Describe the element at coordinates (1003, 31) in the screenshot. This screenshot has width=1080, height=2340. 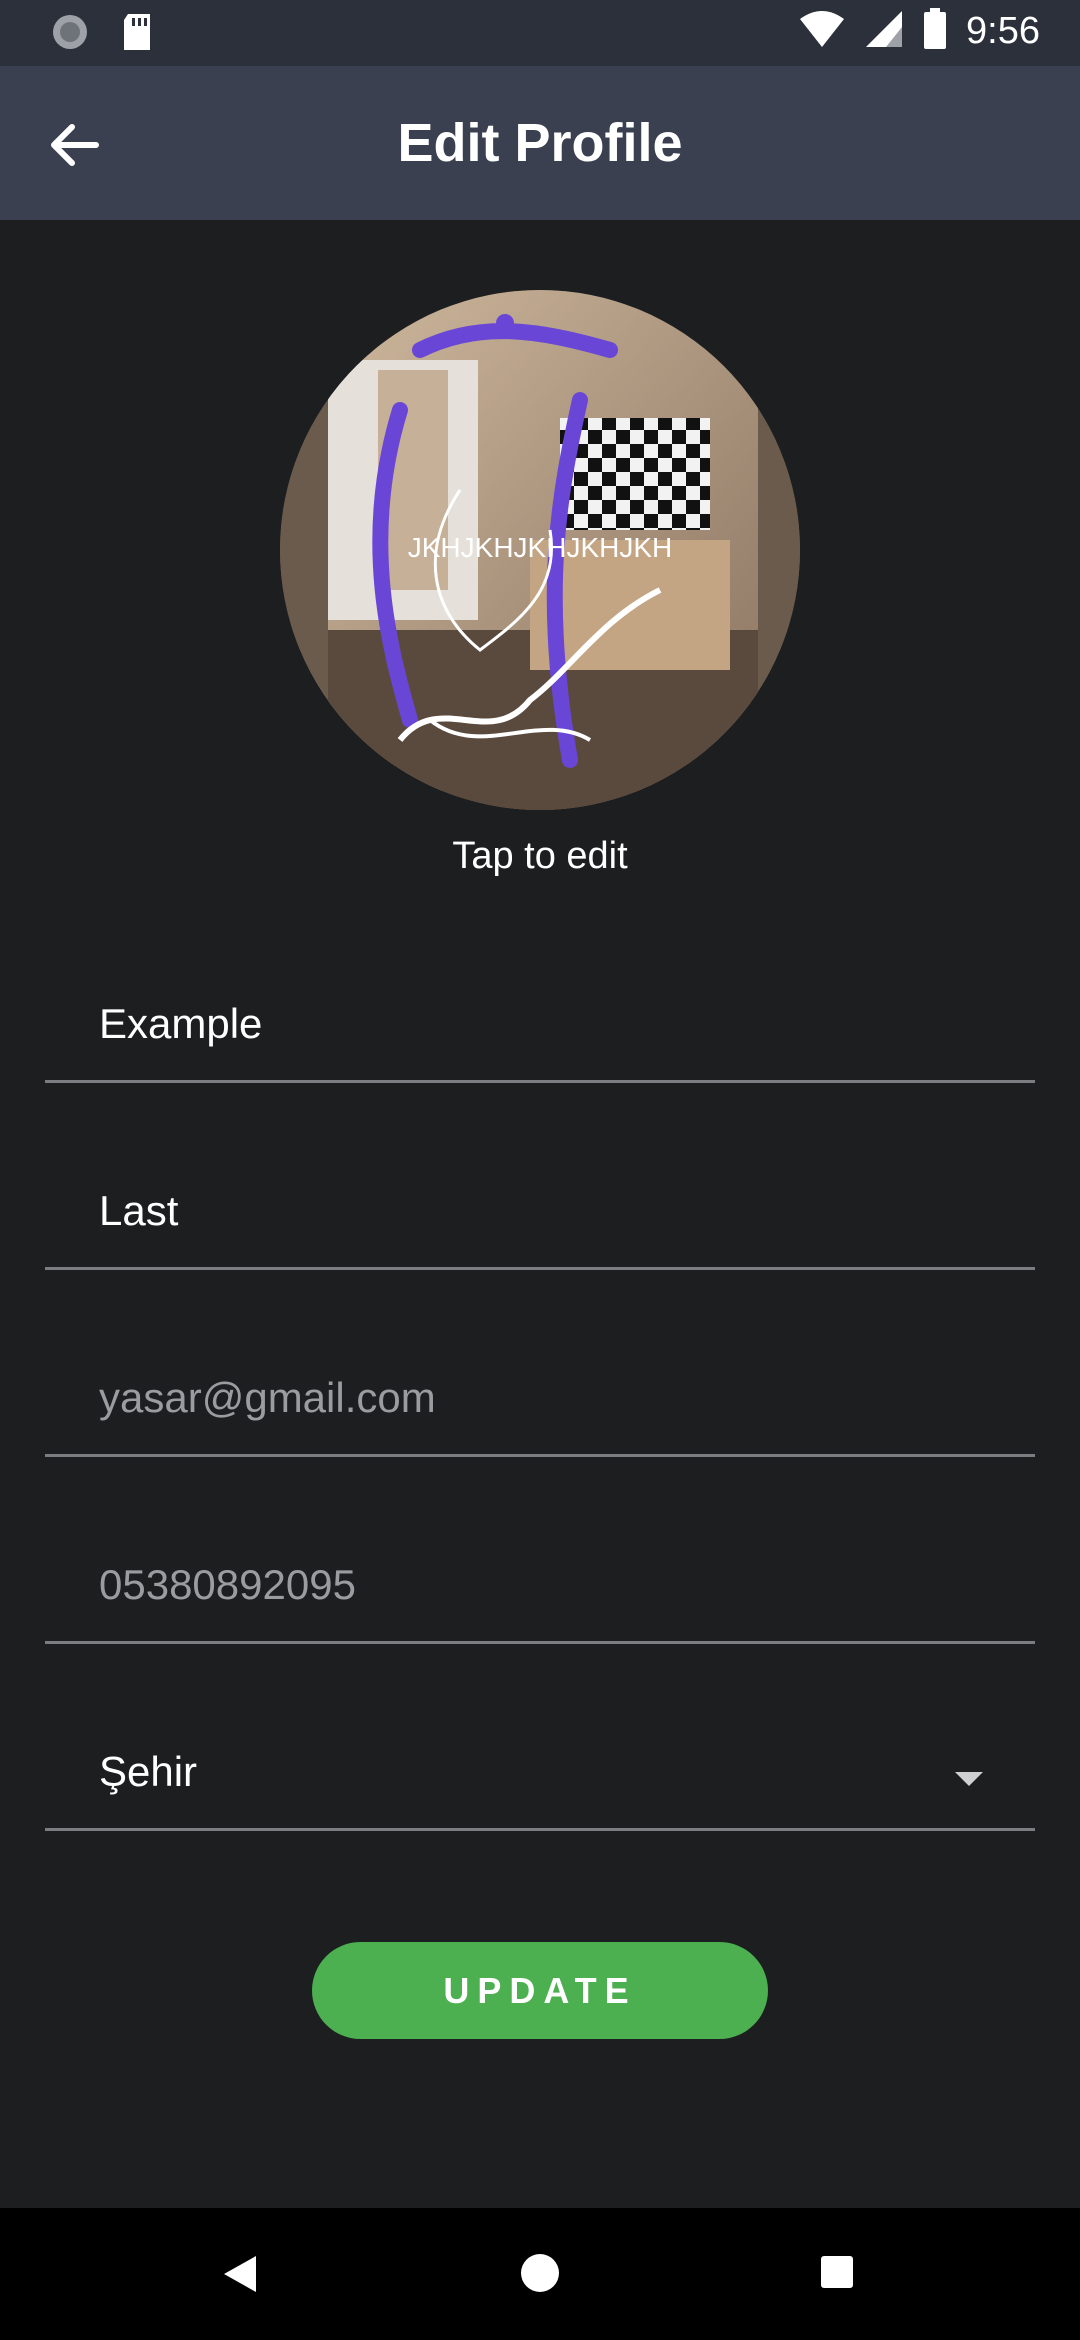
I see `status-time: 9:56` at that location.